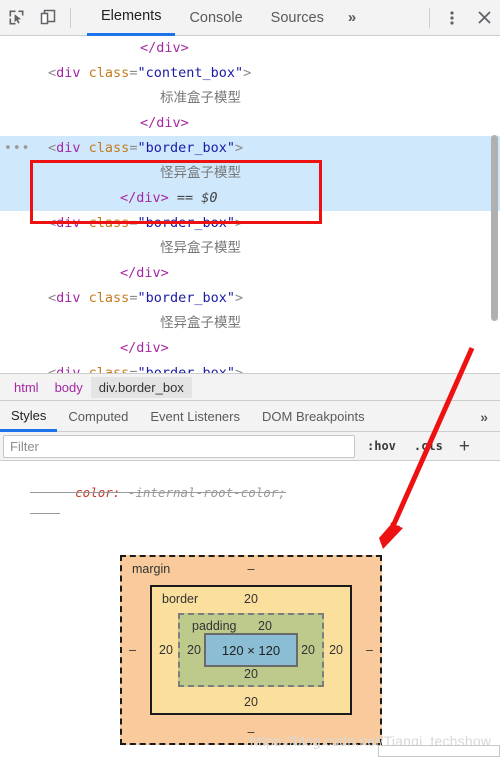  Describe the element at coordinates (251, 626) in the screenshot. I see `box-model-padding-top: 20` at that location.